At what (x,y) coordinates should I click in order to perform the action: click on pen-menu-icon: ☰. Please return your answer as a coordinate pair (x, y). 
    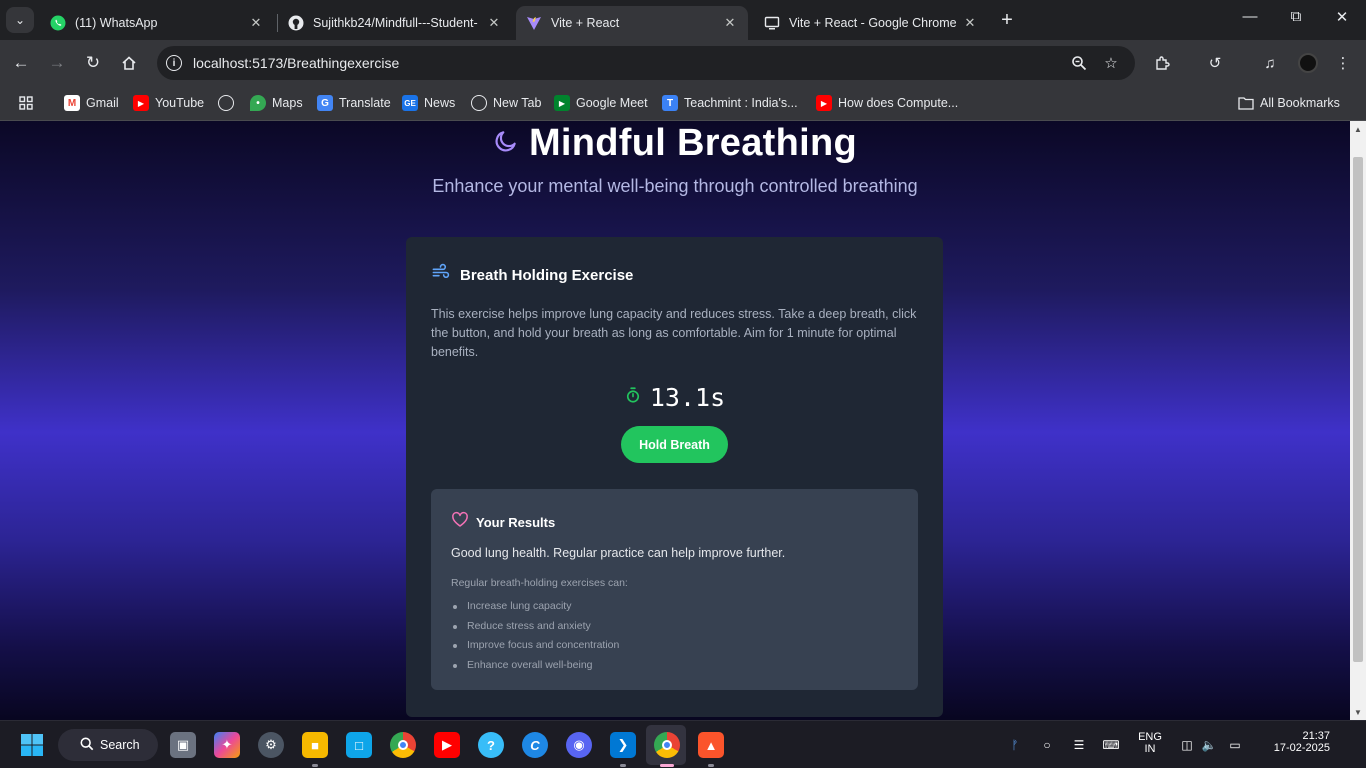
    Looking at the image, I should click on (1079, 745).